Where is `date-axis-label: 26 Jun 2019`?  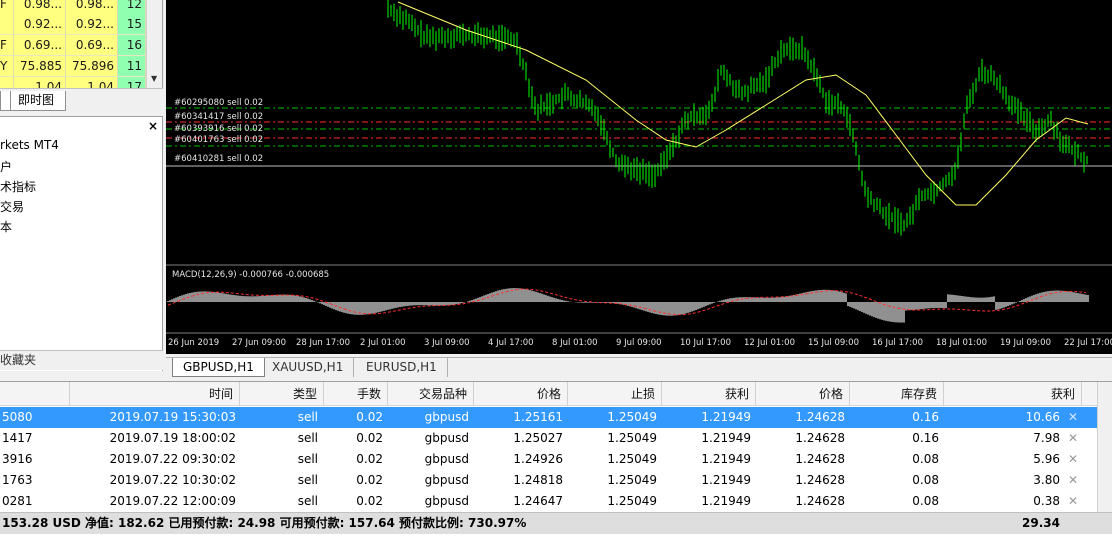
date-axis-label: 26 Jun 2019 is located at coordinates (194, 343).